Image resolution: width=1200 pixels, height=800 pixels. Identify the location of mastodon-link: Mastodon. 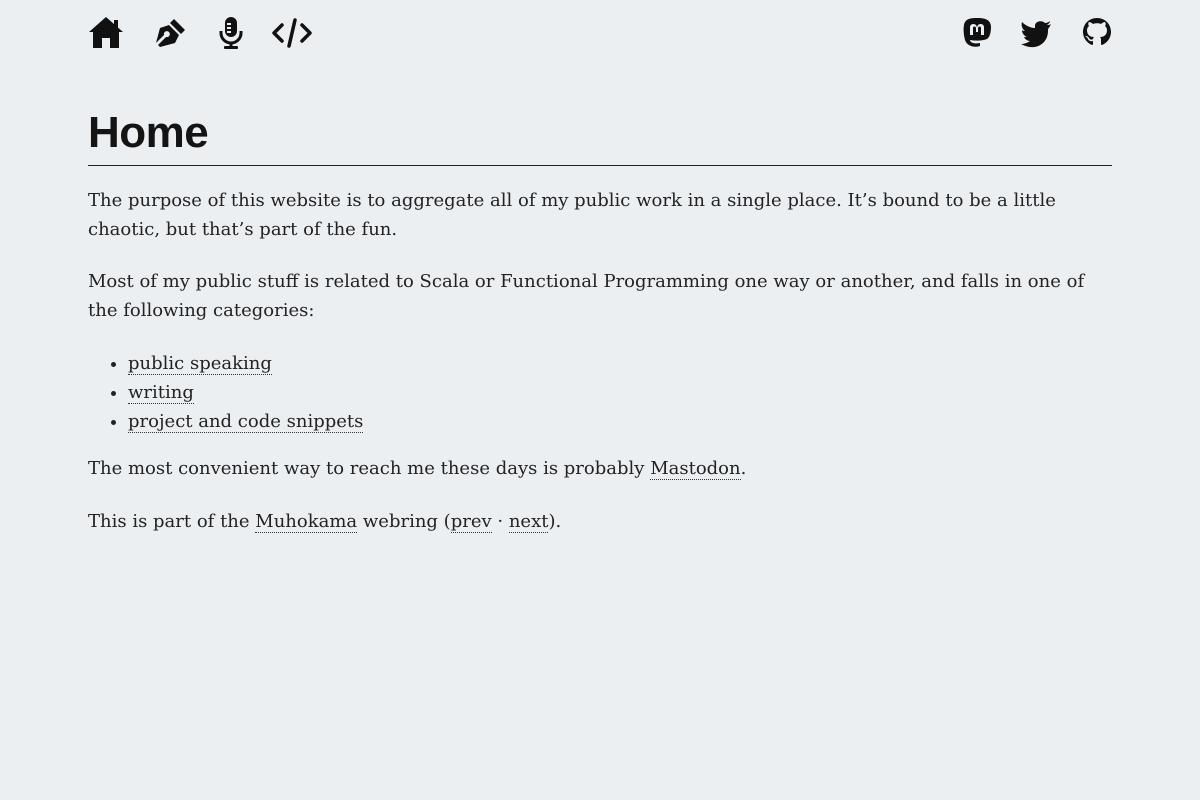
(695, 469).